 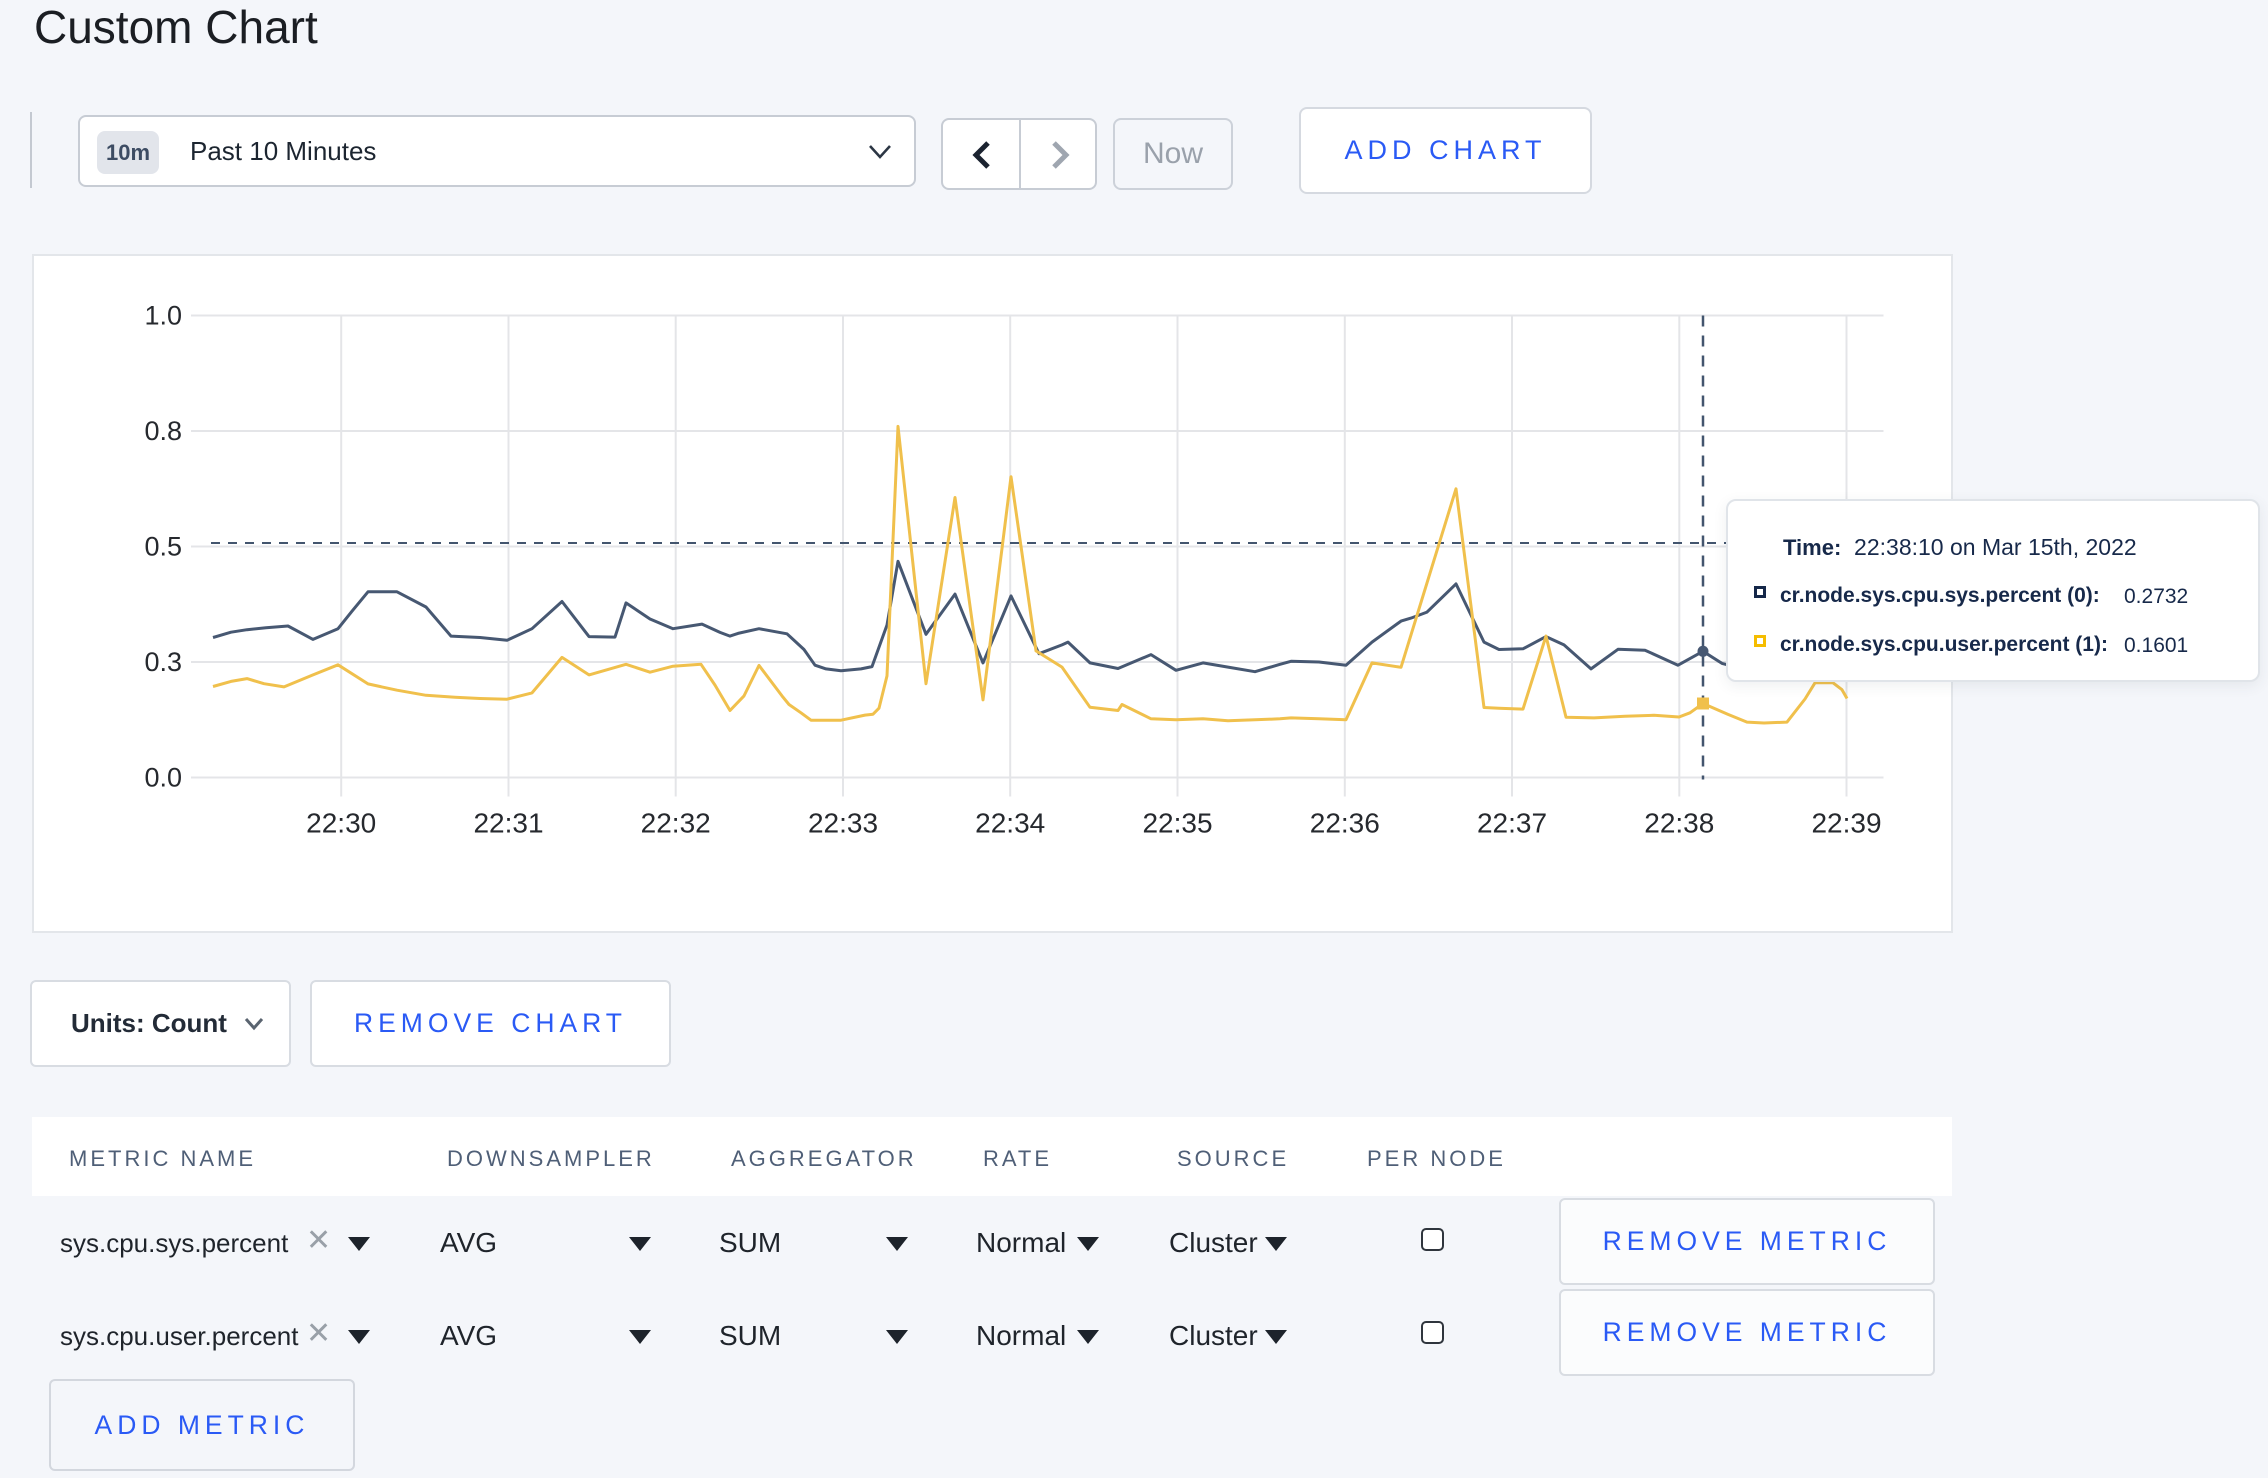 What do you see at coordinates (1177, 823) in the screenshot?
I see `svg-text: 22:35` at bounding box center [1177, 823].